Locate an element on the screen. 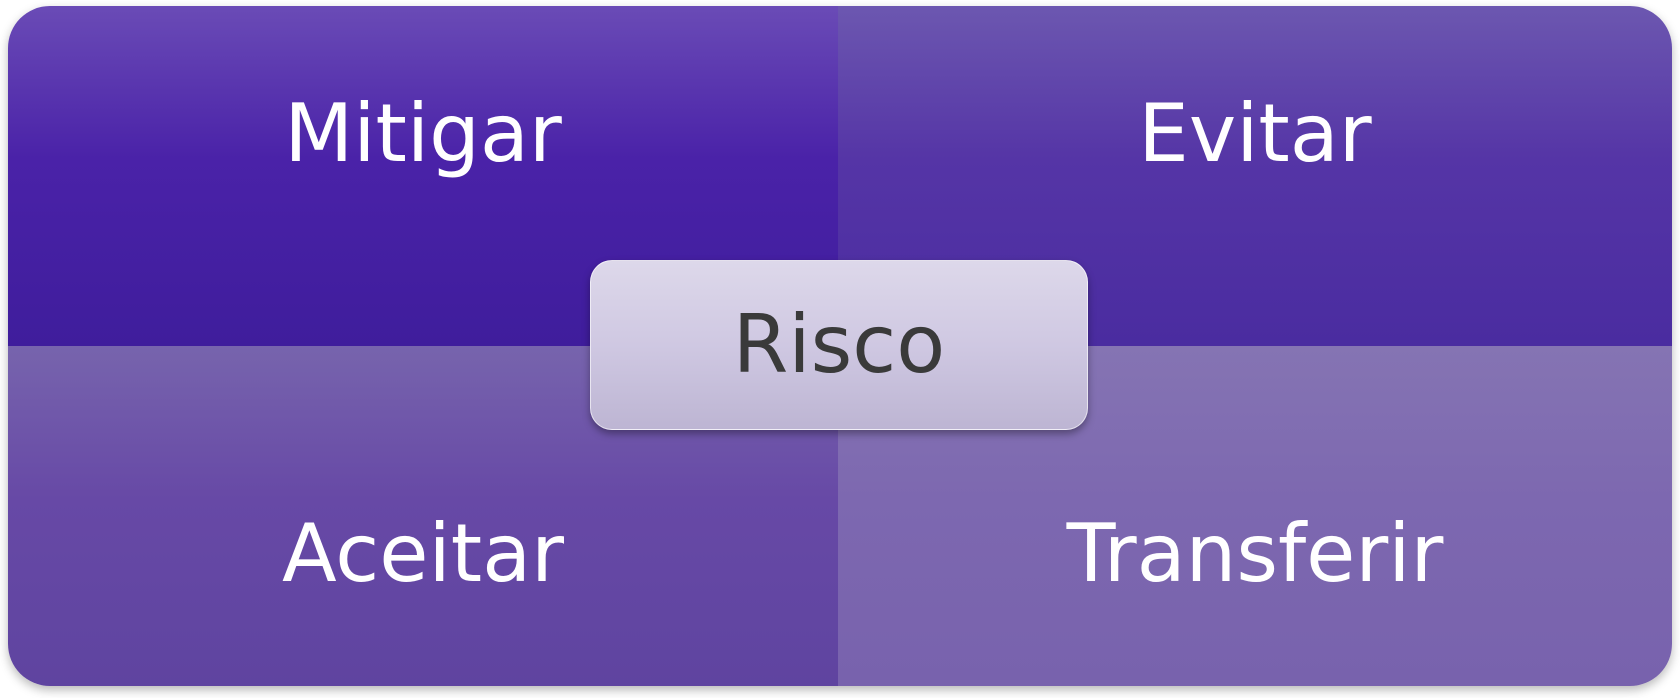 This screenshot has height=698, width=1680. quadrant-label-mitigar: Mitigar is located at coordinates (423, 133).